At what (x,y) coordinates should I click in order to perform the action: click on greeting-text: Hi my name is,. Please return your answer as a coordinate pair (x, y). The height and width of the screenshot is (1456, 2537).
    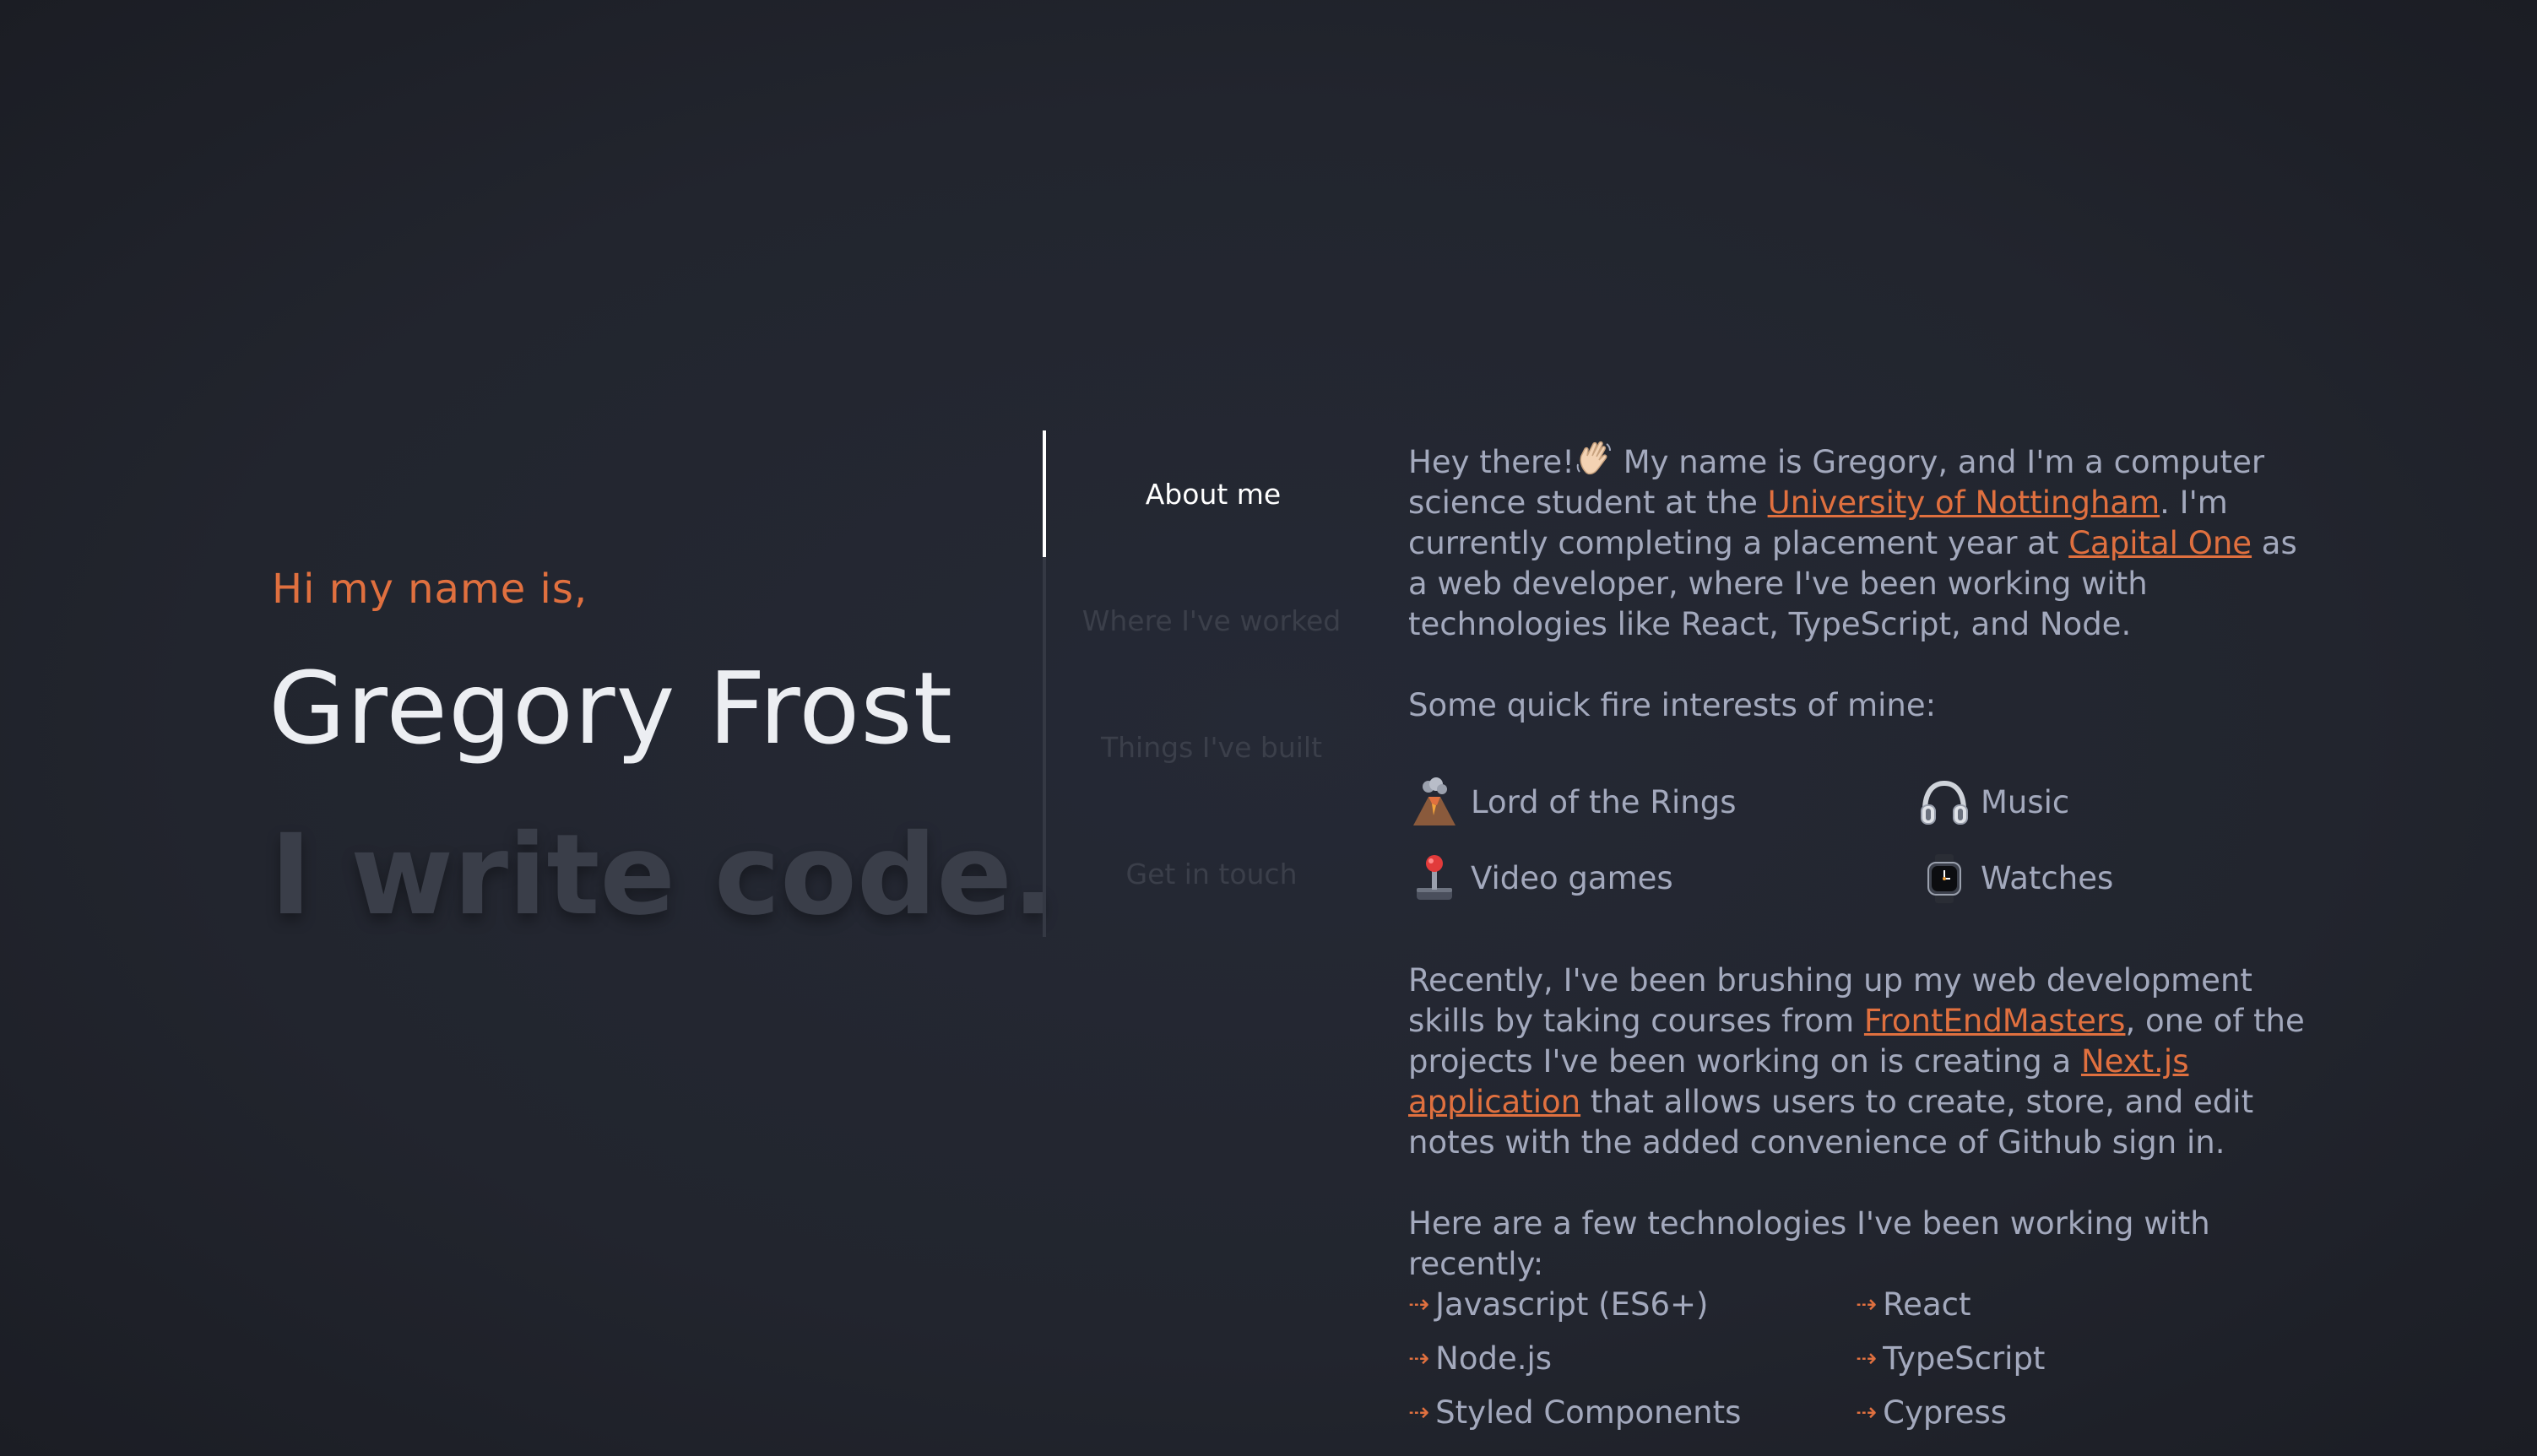
    Looking at the image, I should click on (430, 589).